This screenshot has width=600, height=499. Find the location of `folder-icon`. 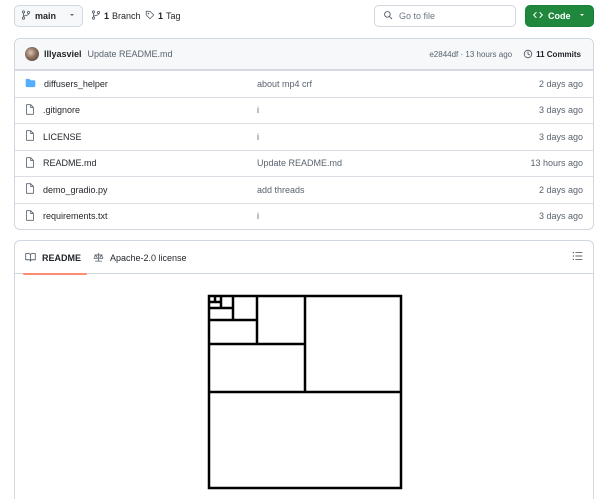

folder-icon is located at coordinates (30, 84).